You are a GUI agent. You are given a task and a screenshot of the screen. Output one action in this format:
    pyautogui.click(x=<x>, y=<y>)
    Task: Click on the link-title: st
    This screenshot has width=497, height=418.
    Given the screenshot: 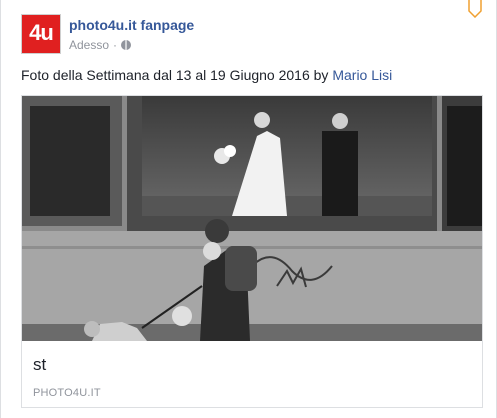 What is the action you would take?
    pyautogui.click(x=39, y=365)
    